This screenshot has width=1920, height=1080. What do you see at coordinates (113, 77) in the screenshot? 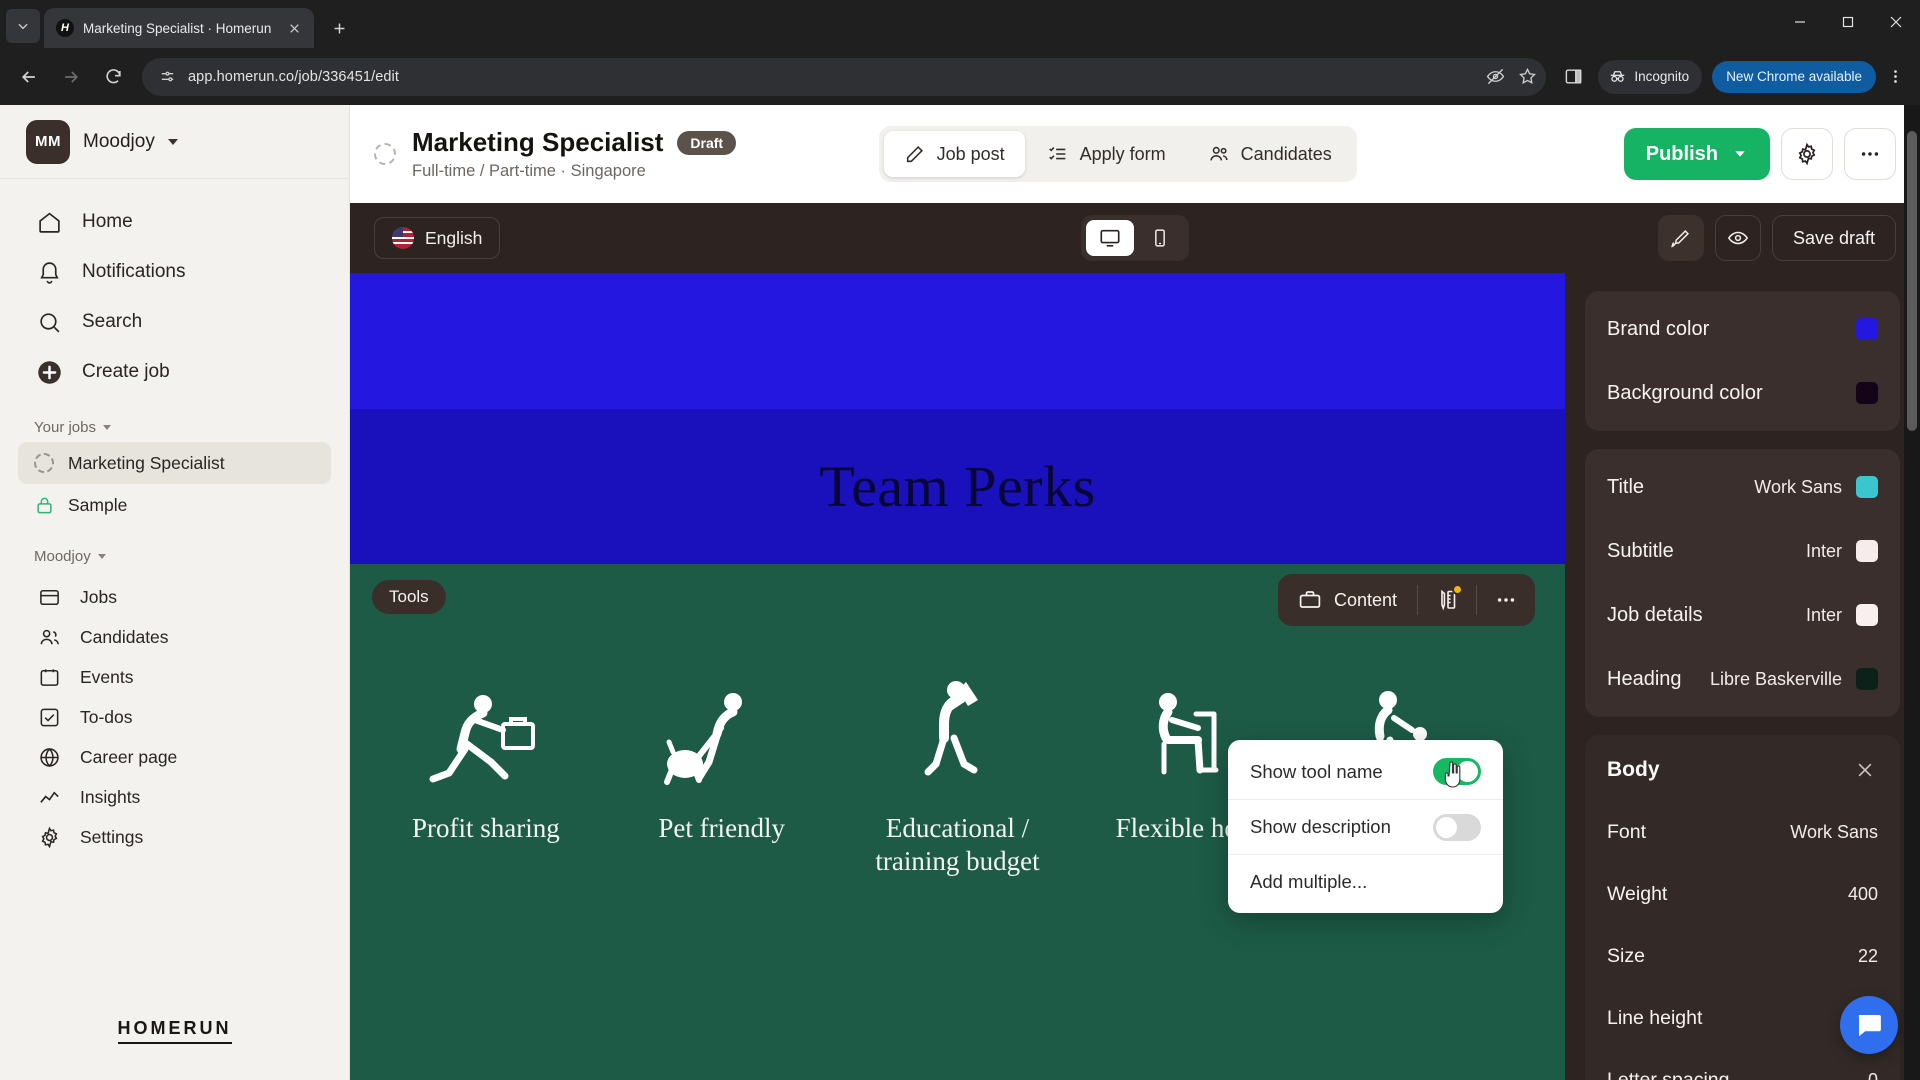
I see `reload-icon` at bounding box center [113, 77].